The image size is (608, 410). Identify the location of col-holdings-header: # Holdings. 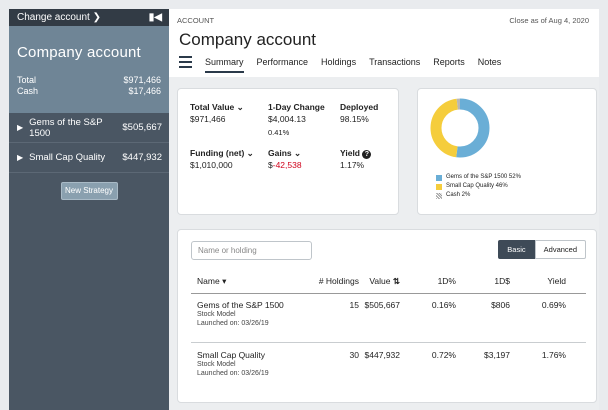
(329, 281).